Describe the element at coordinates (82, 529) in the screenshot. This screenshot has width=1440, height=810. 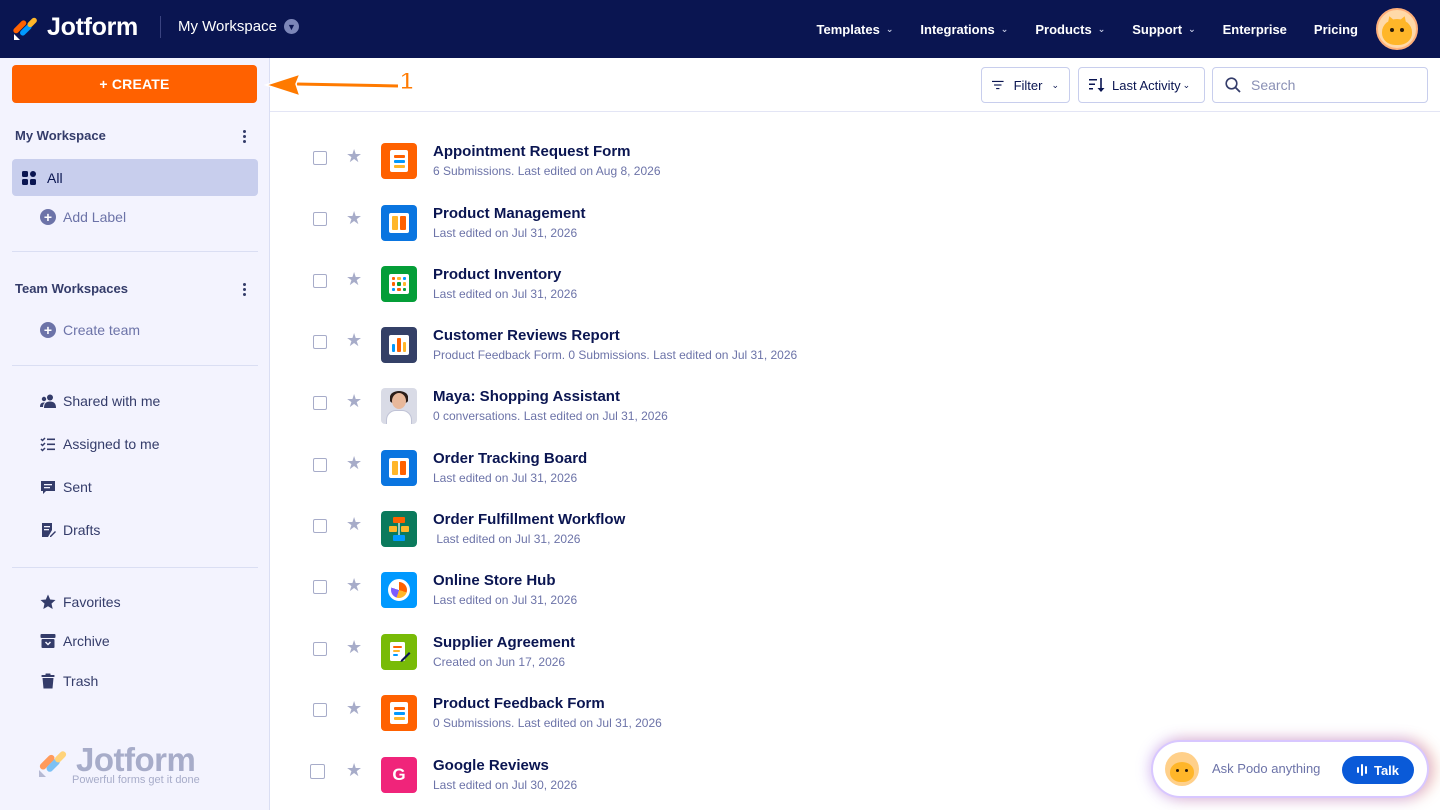
I see `sidebar-item-label: Drafts` at that location.